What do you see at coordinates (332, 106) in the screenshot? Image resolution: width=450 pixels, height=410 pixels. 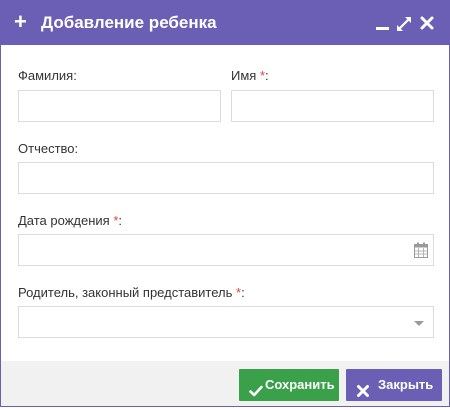 I see `first-name-field` at bounding box center [332, 106].